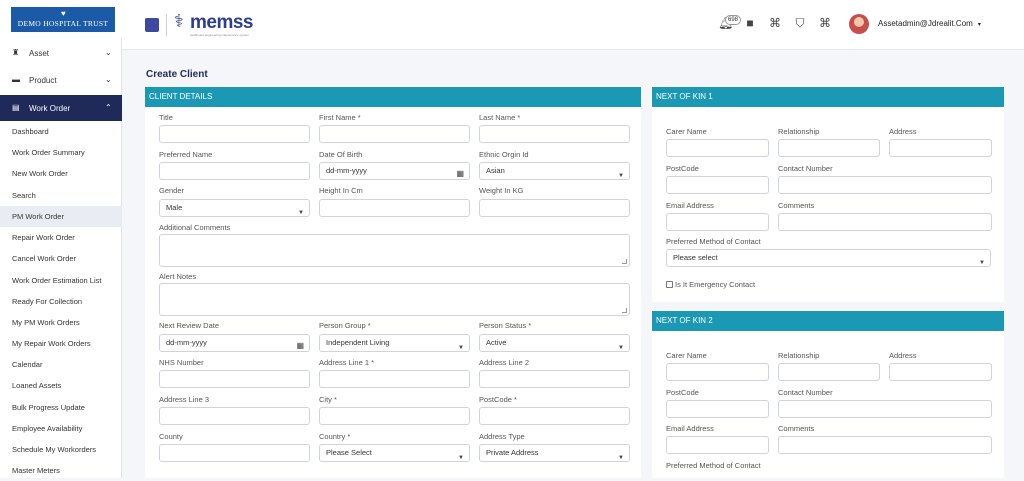 This screenshot has width=1024, height=481. I want to click on ethnic-select: Asian ▼, so click(554, 171).